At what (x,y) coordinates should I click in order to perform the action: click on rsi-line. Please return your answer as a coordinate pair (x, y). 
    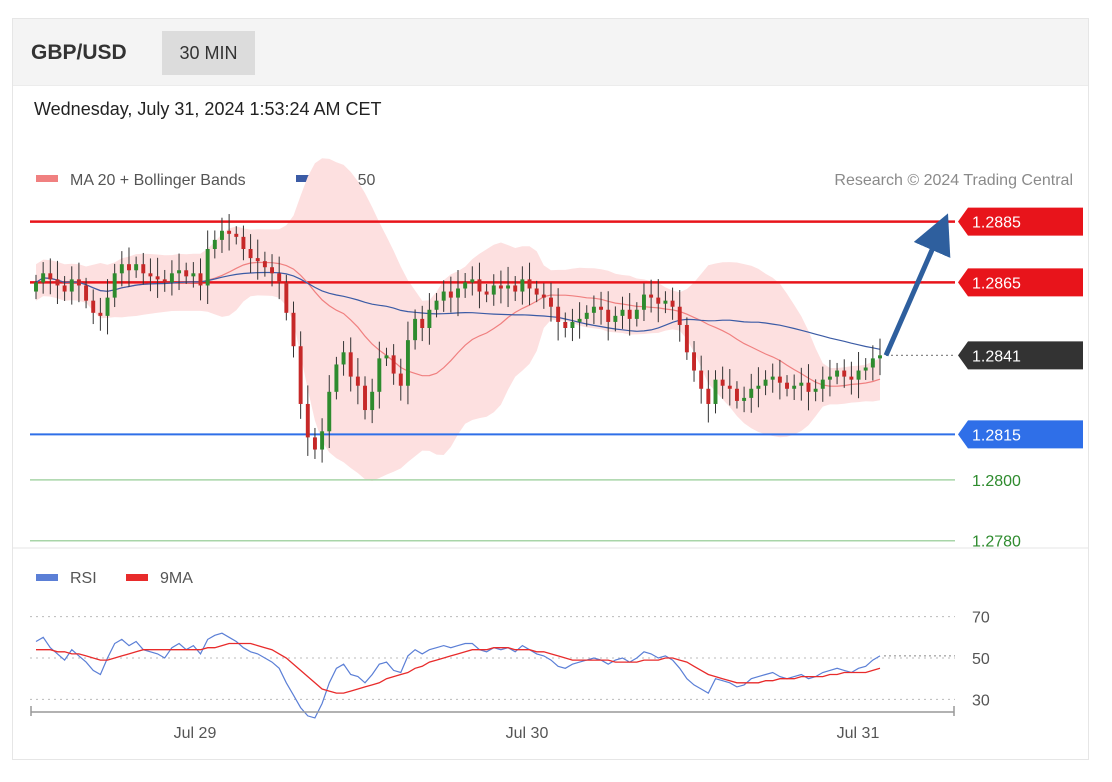
    Looking at the image, I should click on (458, 675).